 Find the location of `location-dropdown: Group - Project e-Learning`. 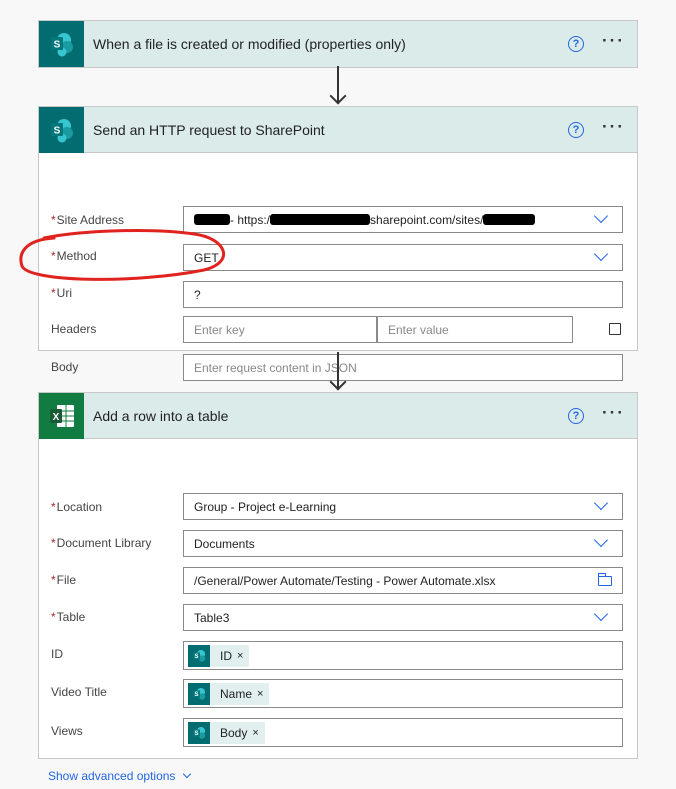

location-dropdown: Group - Project e-Learning is located at coordinates (403, 506).